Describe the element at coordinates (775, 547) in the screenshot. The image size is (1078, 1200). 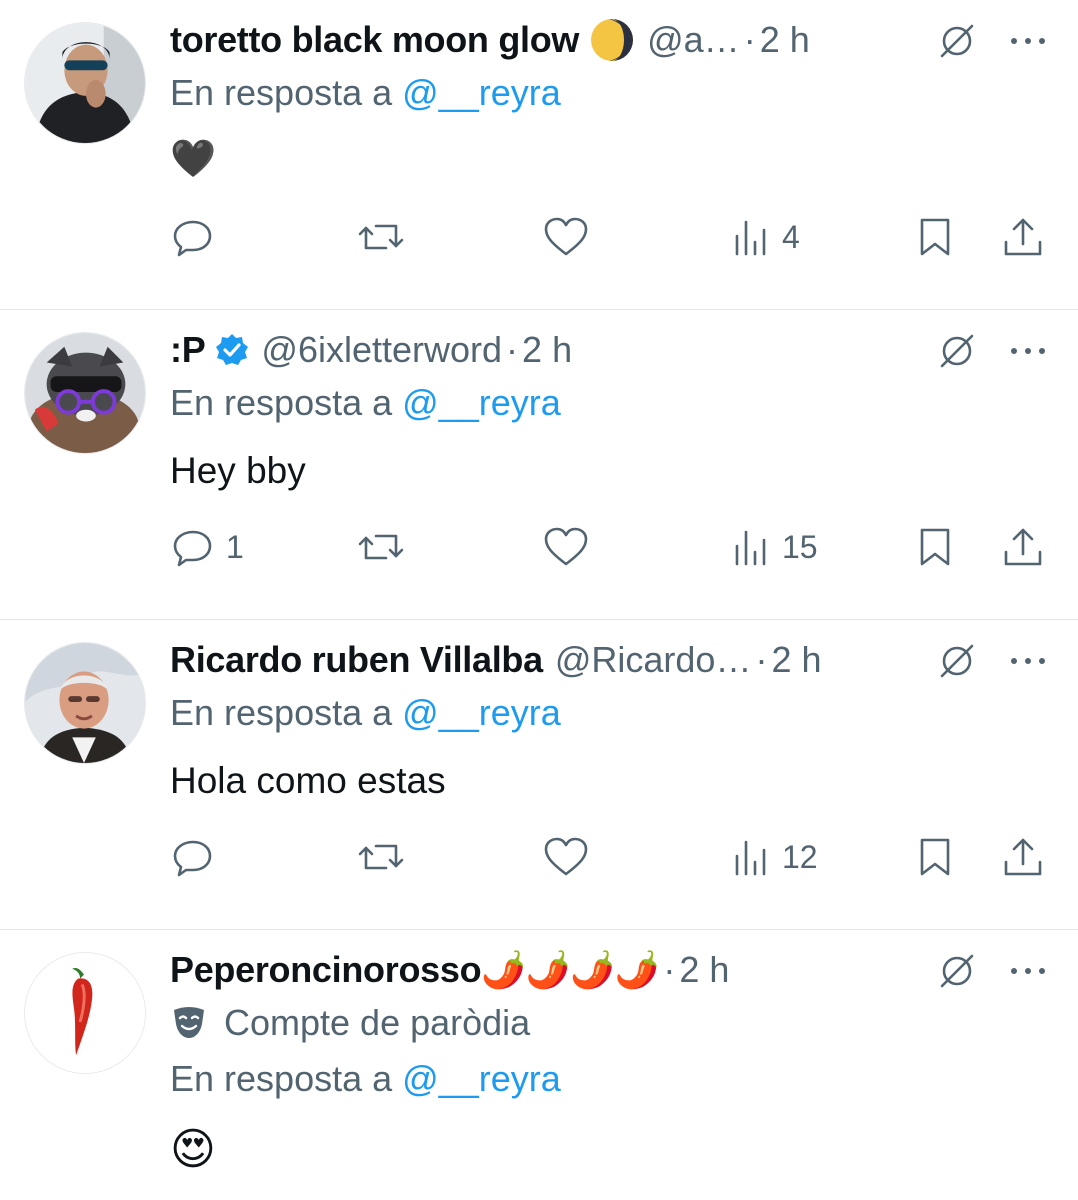
I see `views-button: 15` at that location.